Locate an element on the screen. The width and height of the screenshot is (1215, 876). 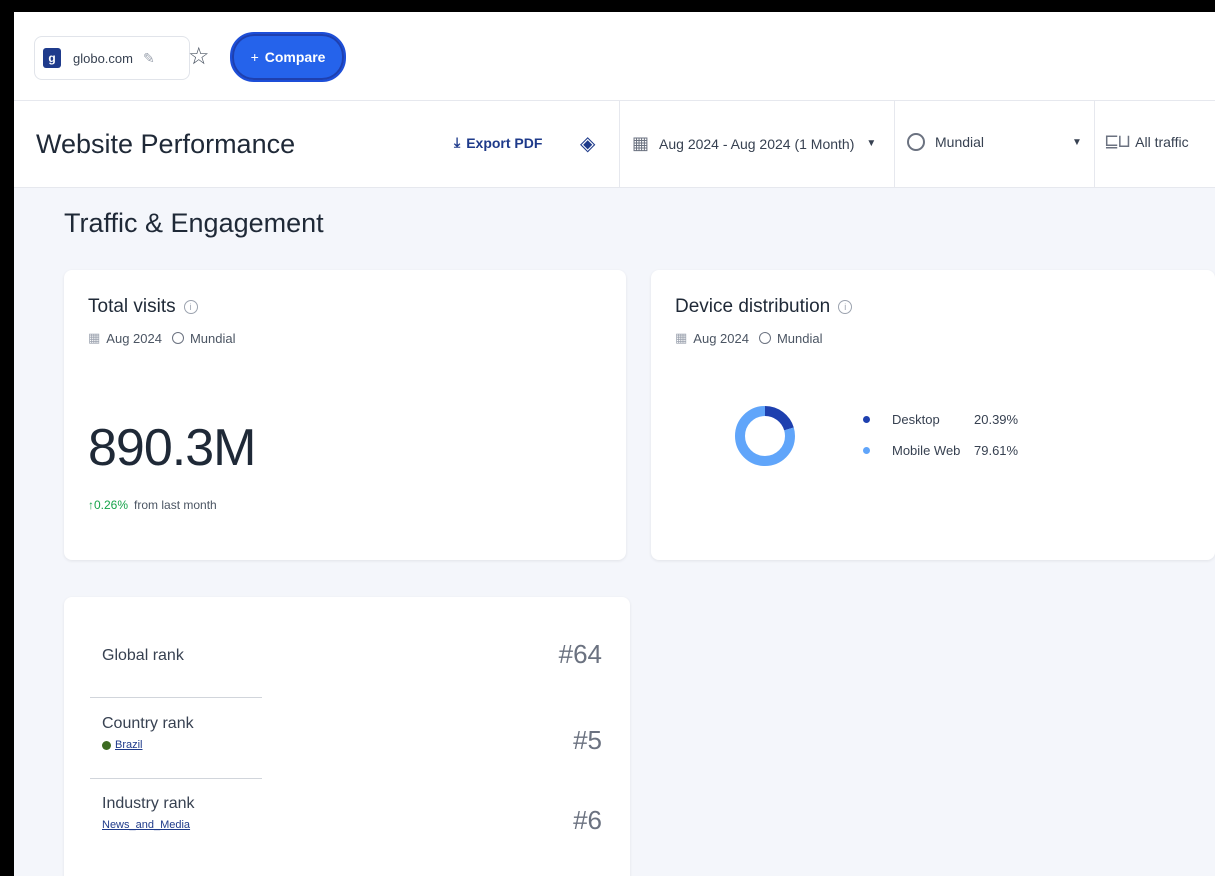
rank-label: Industry rank is located at coordinates (148, 803).